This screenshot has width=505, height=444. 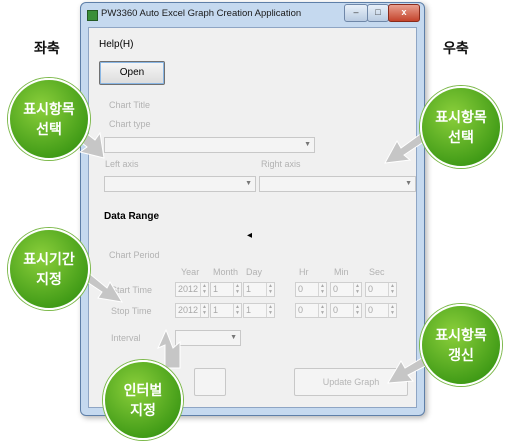 I want to click on callout-update: 표시항목 갱신, so click(x=461, y=345).